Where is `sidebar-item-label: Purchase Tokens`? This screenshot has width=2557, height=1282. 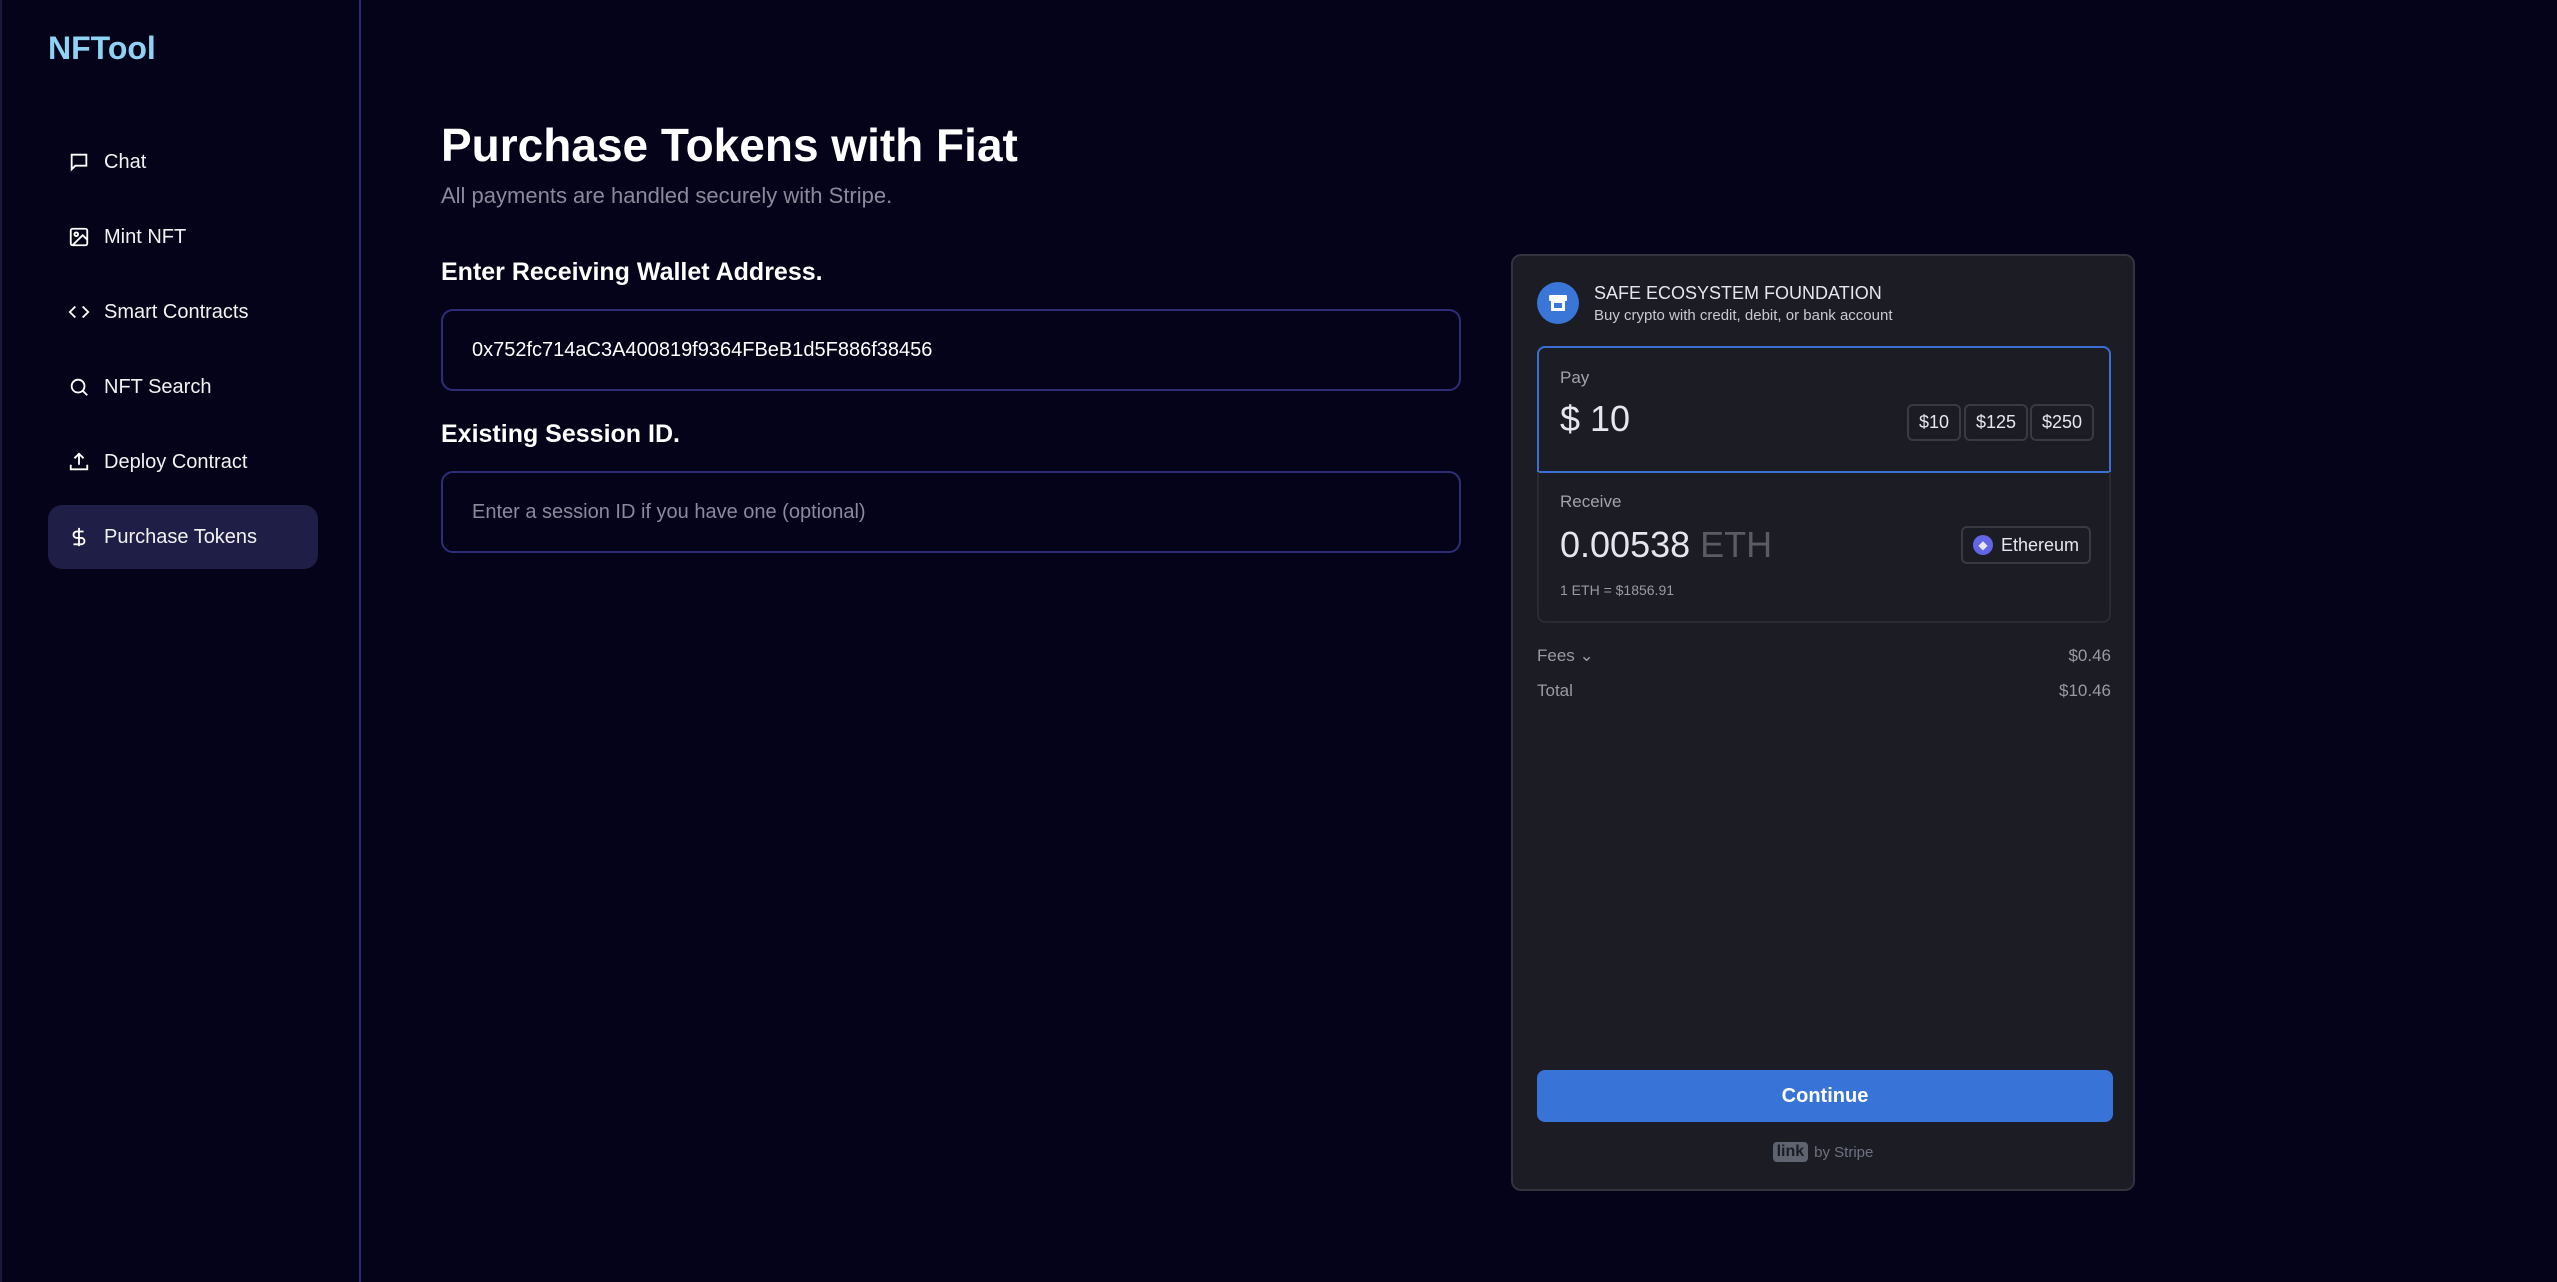 sidebar-item-label: Purchase Tokens is located at coordinates (181, 536).